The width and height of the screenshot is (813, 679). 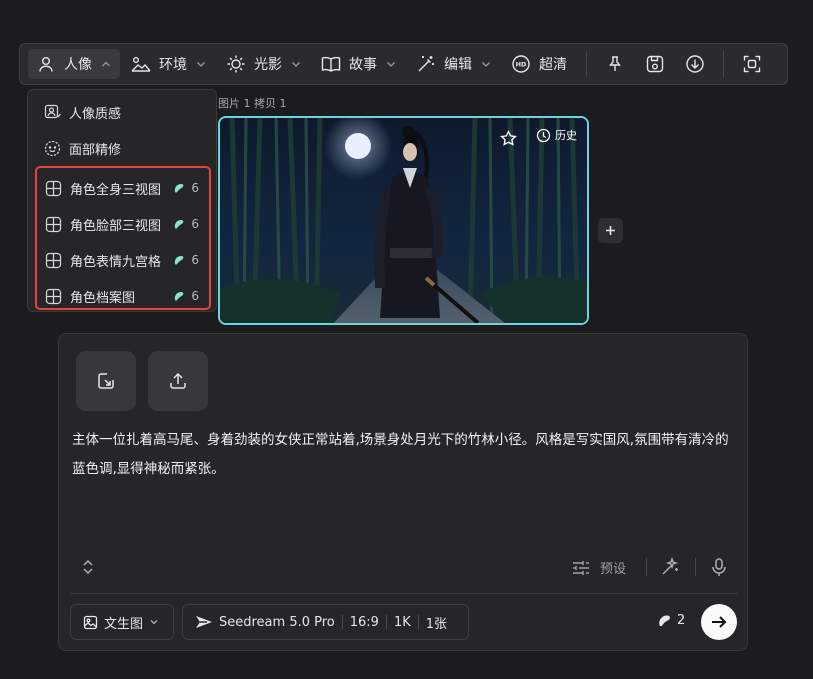 What do you see at coordinates (543, 135) in the screenshot?
I see `clock-icon` at bounding box center [543, 135].